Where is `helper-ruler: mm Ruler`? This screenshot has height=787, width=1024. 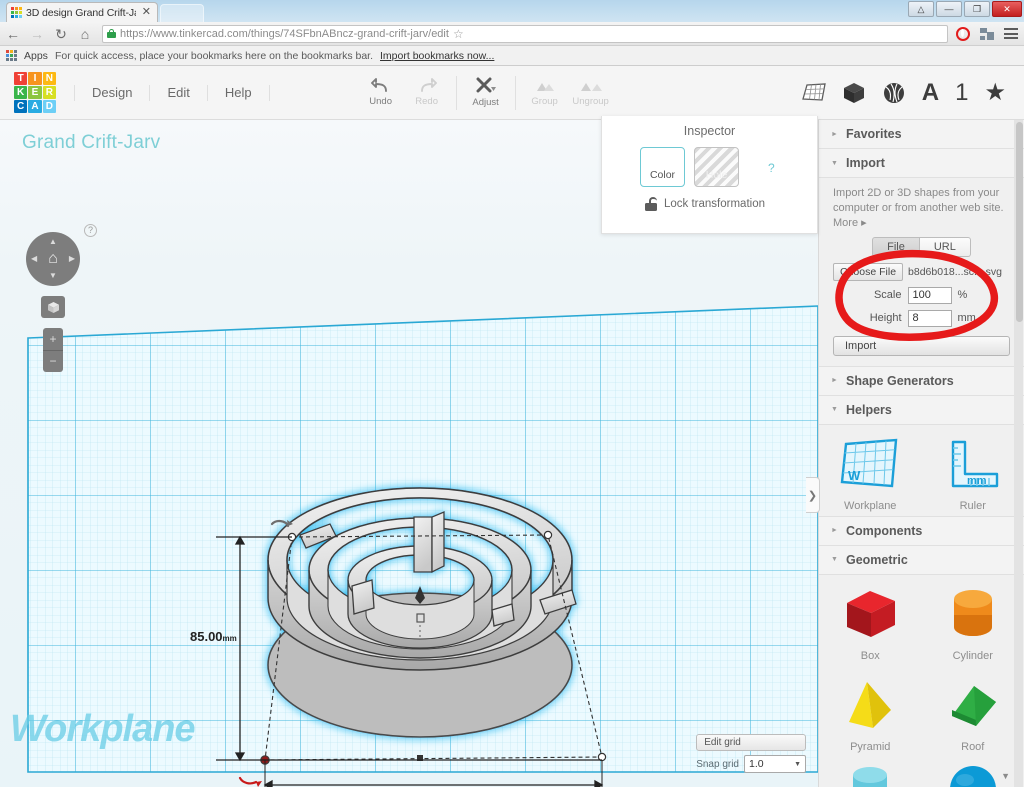 helper-ruler: mm Ruler is located at coordinates (973, 470).